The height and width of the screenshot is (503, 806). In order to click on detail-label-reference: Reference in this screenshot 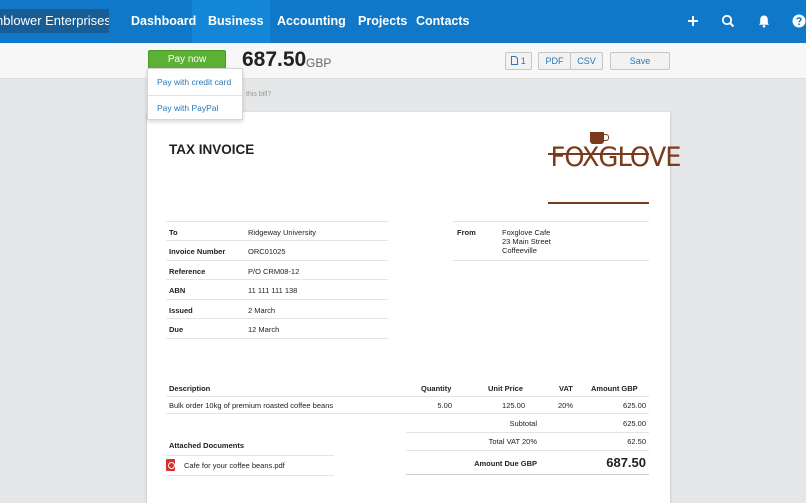, I will do `click(187, 271)`.